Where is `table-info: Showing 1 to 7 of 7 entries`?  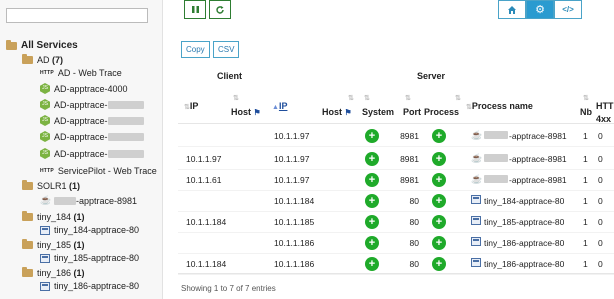
table-info: Showing 1 to 7 of 7 entries is located at coordinates (228, 288).